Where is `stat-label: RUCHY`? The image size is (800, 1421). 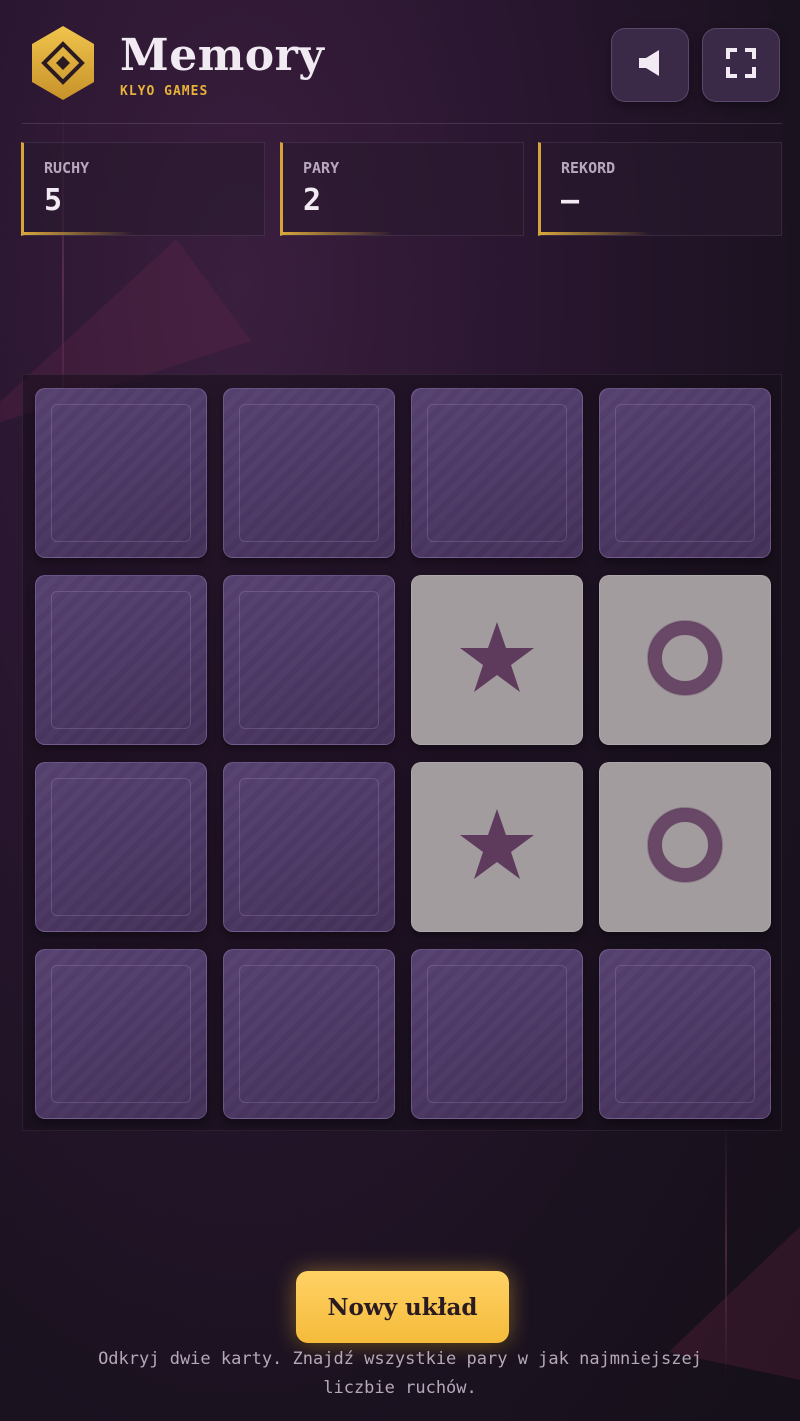 stat-label: RUCHY is located at coordinates (67, 168).